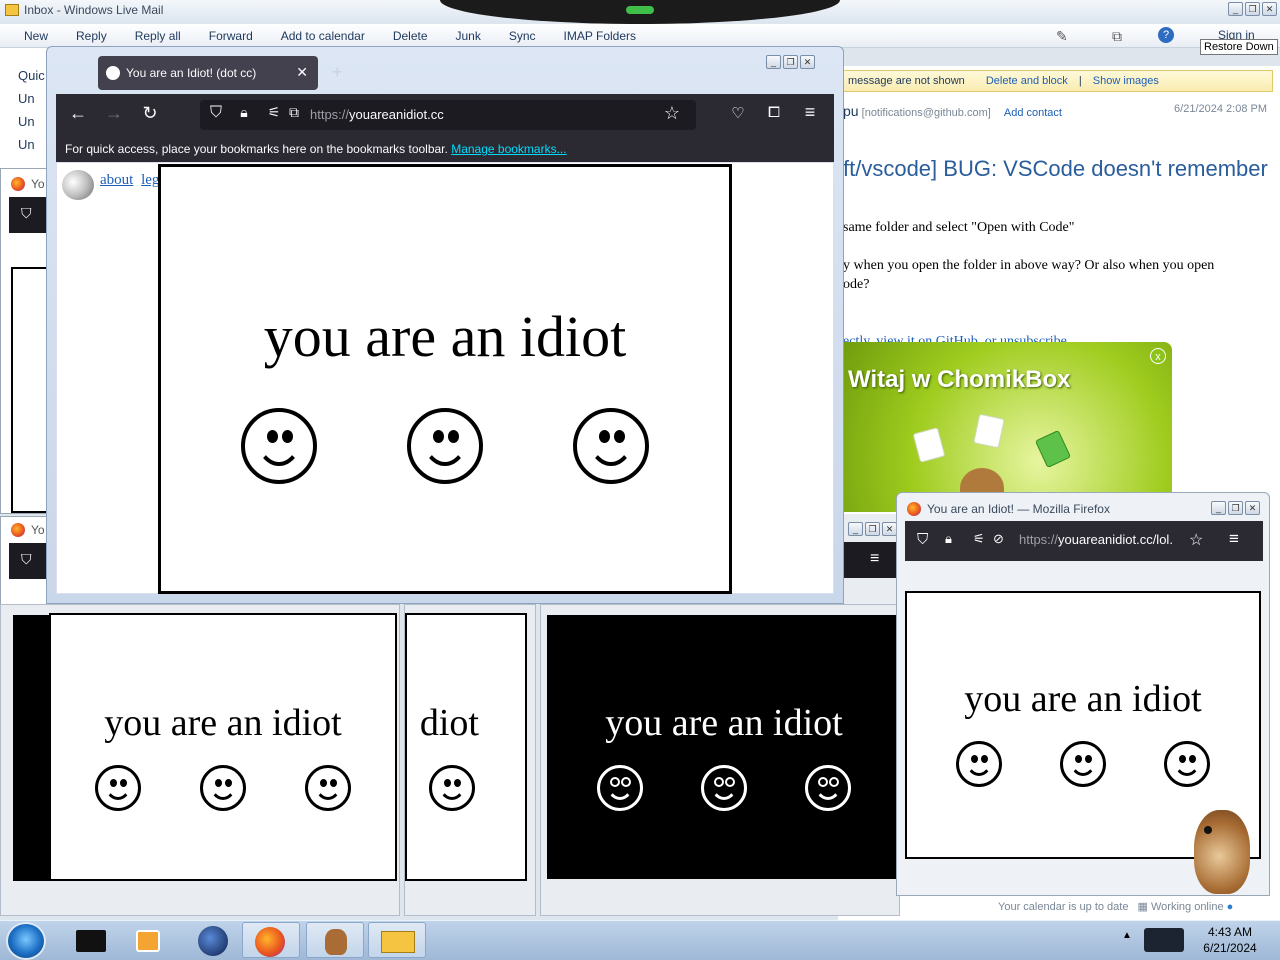  What do you see at coordinates (468, 36) in the screenshot?
I see `toolbar-junk: Junk` at bounding box center [468, 36].